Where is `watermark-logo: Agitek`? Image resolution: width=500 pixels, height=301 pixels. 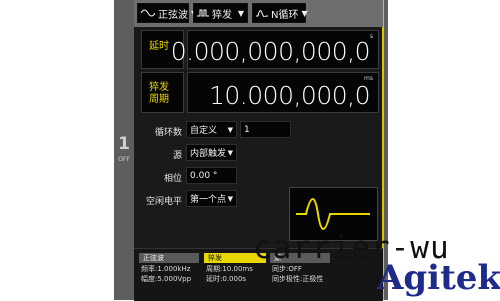 watermark-logo: Agitek is located at coordinates (438, 278).